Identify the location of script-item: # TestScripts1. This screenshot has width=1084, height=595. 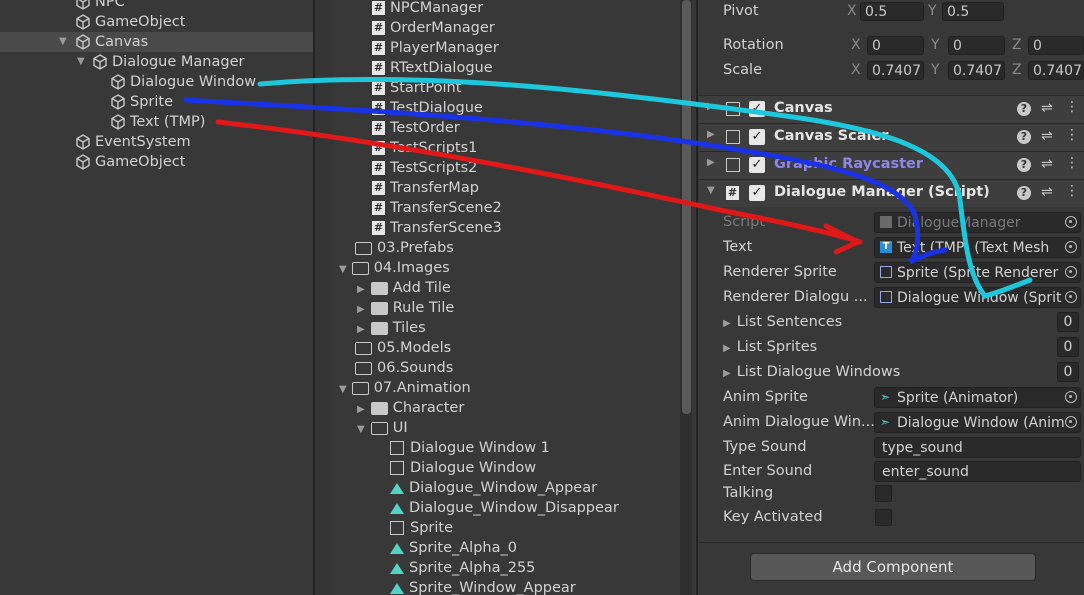
(424, 148).